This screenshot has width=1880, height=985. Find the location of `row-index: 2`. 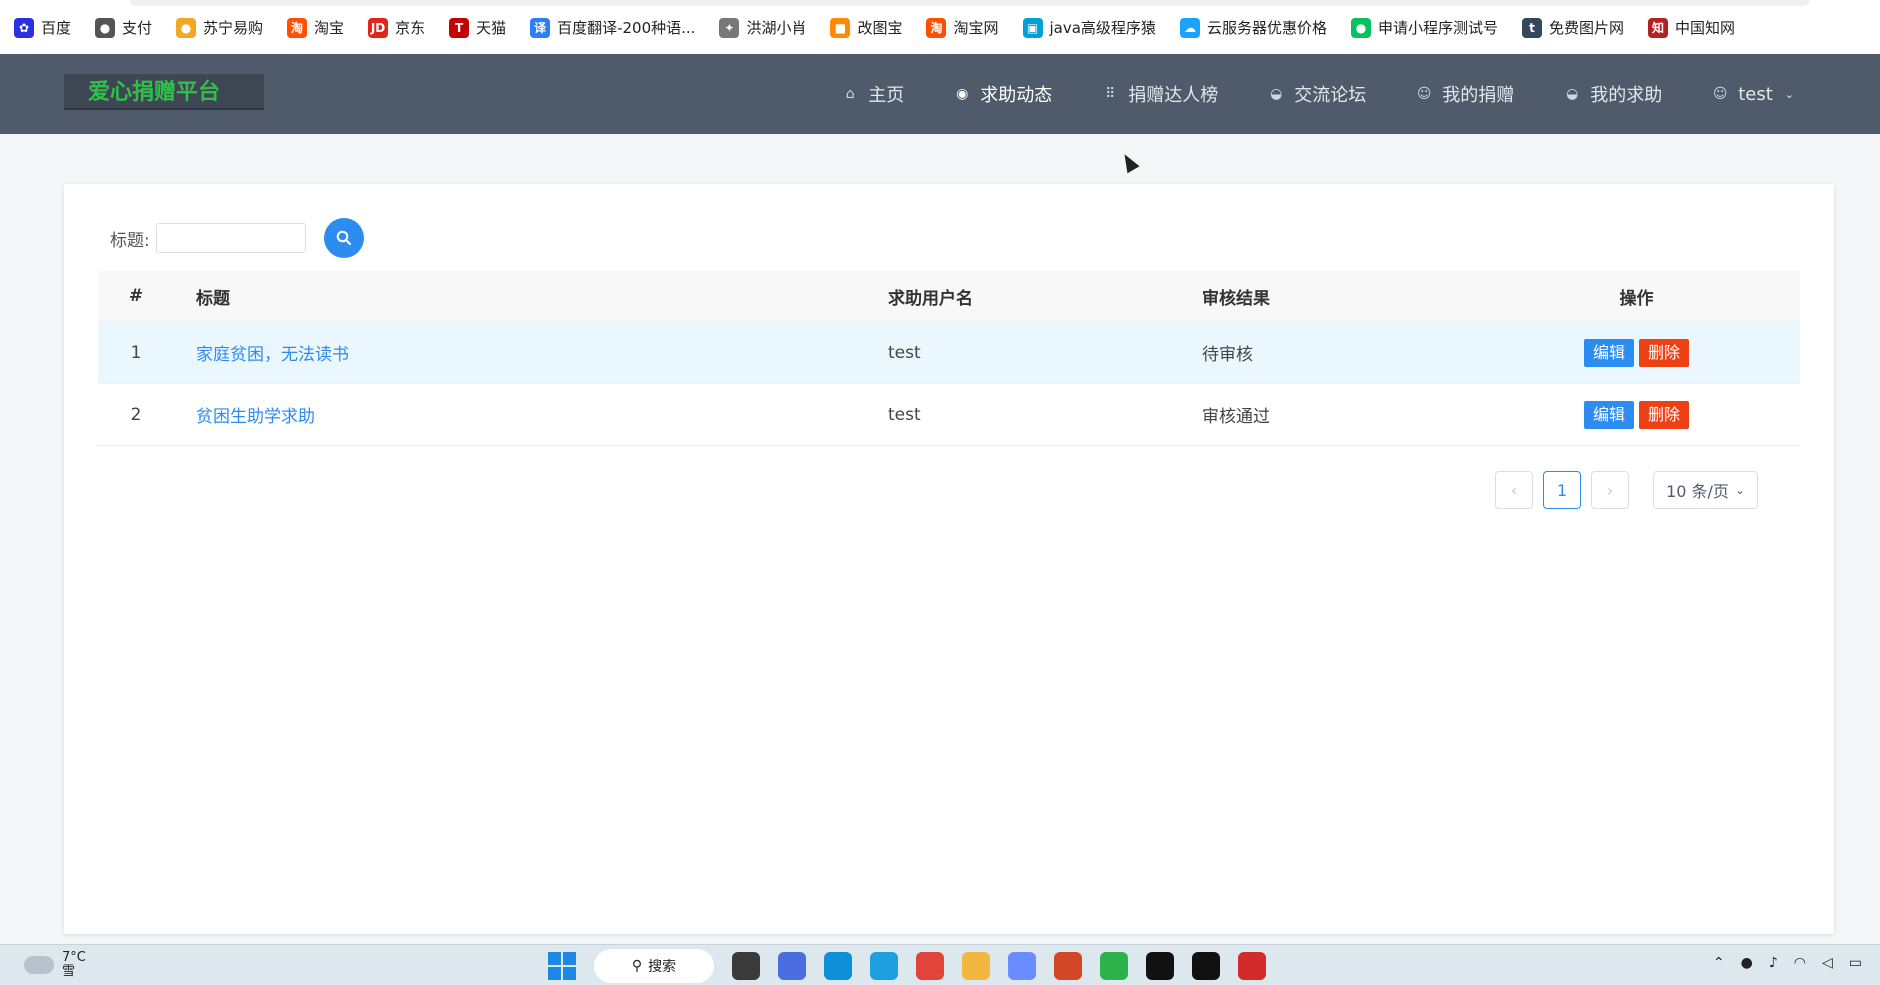

row-index: 2 is located at coordinates (136, 414).